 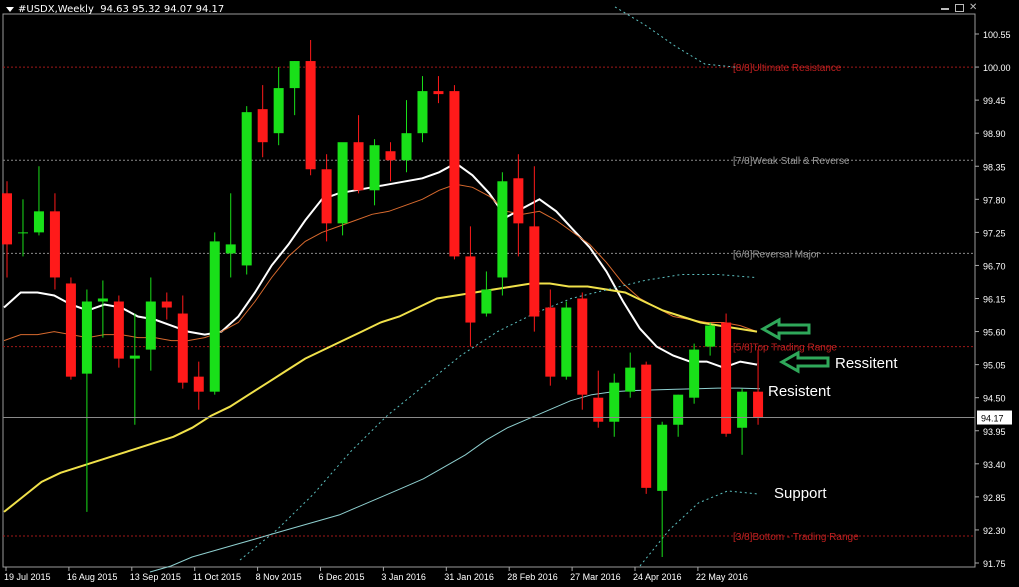 I want to click on y-tick-label: 97.25, so click(x=994, y=233).